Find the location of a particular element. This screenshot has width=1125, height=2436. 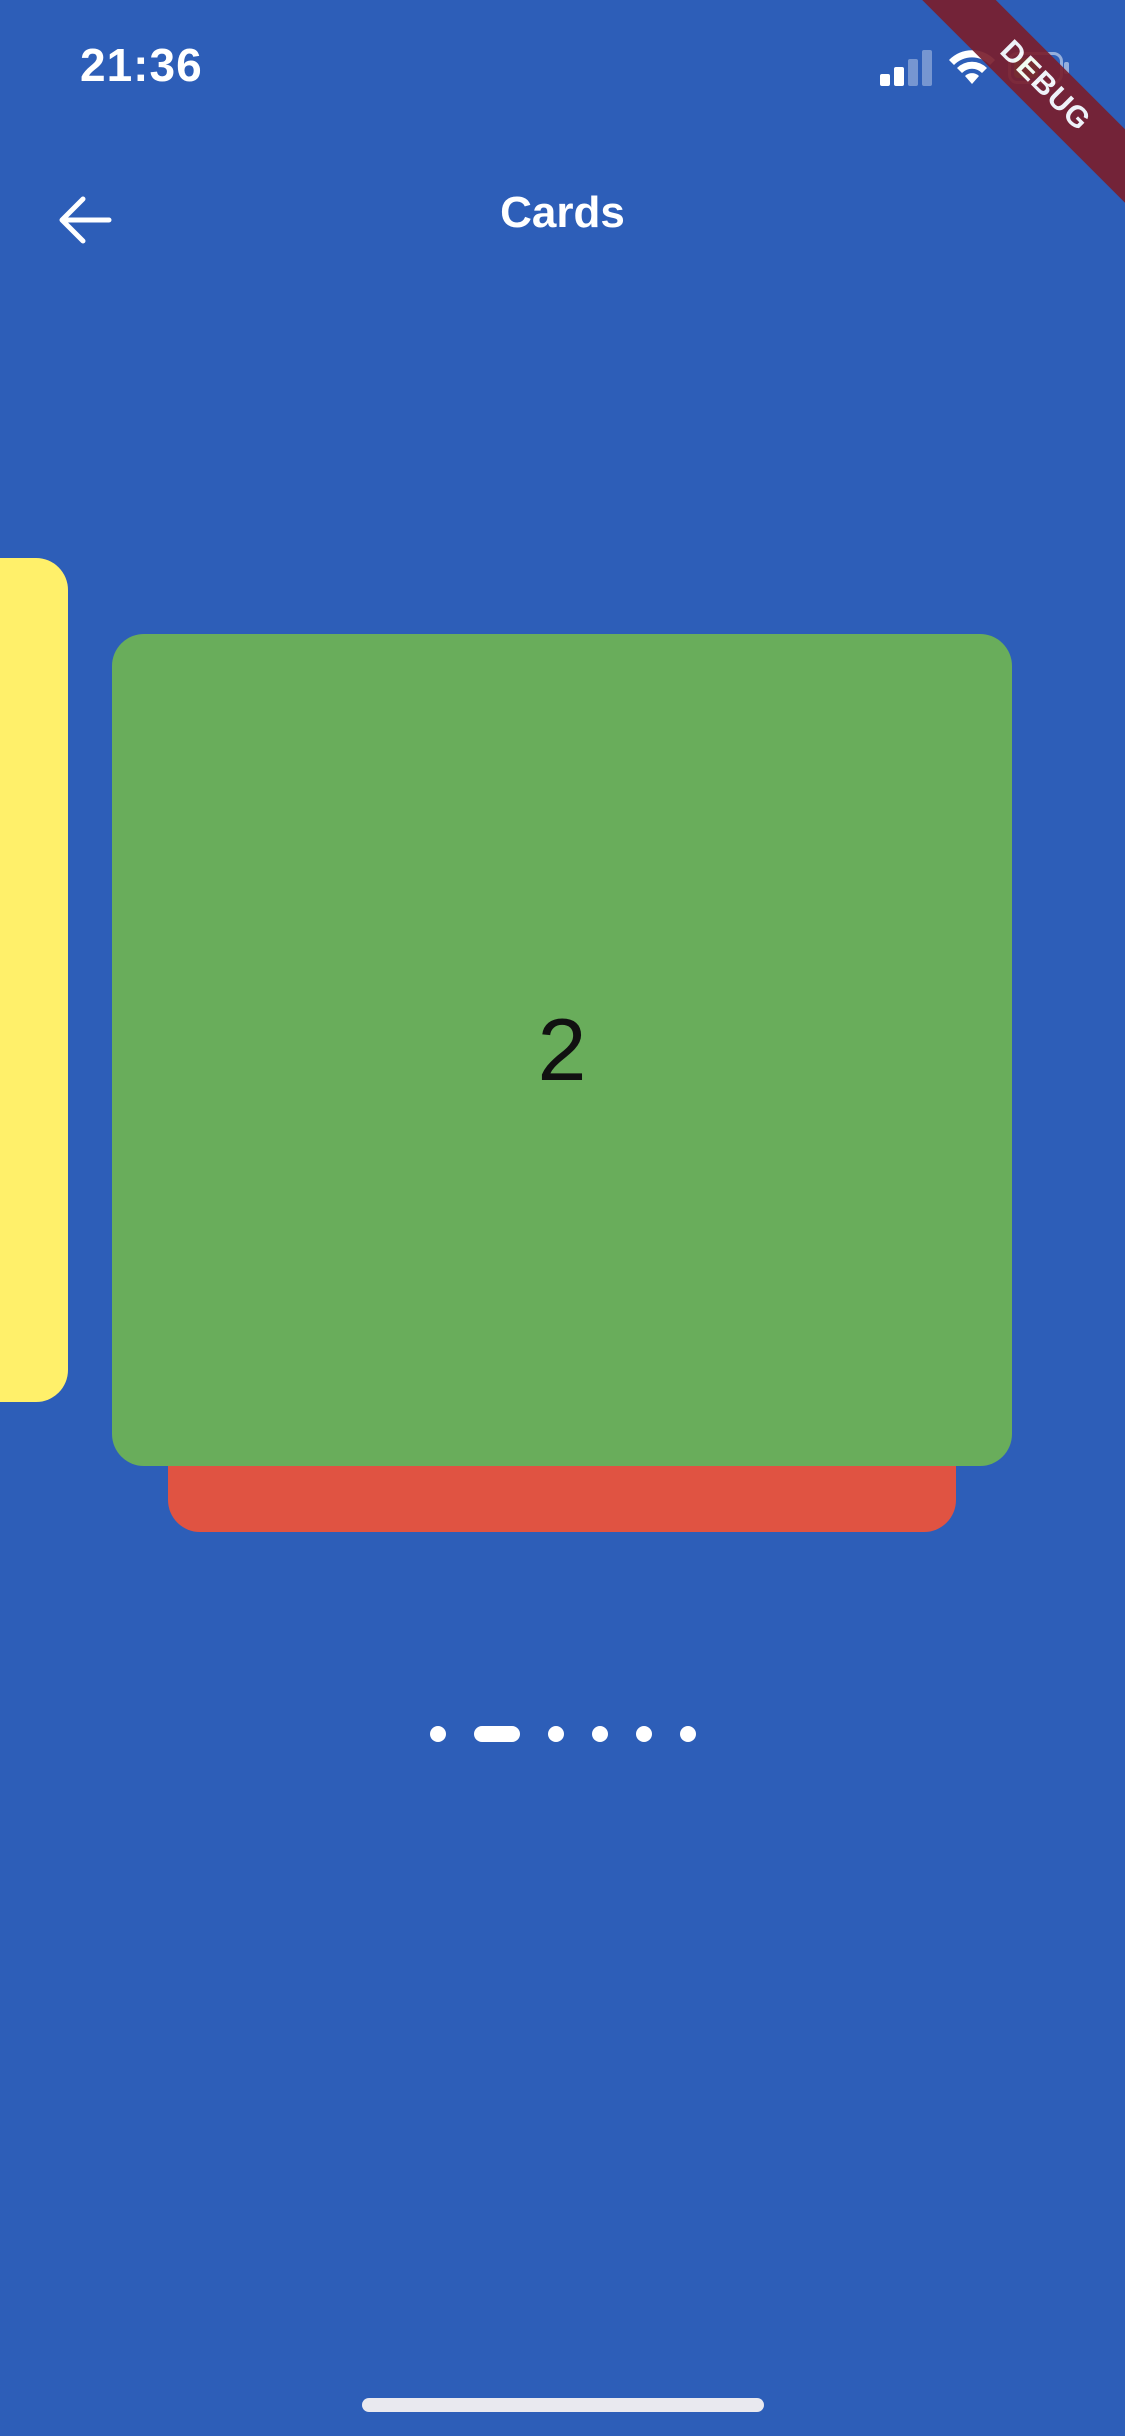

page-dot-active is located at coordinates (496, 1734).